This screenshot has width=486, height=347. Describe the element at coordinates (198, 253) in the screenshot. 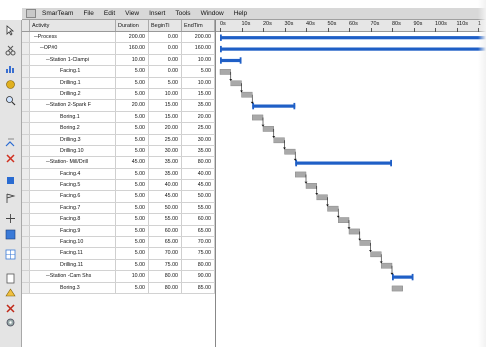

I see `end-cell: 75.00` at that location.